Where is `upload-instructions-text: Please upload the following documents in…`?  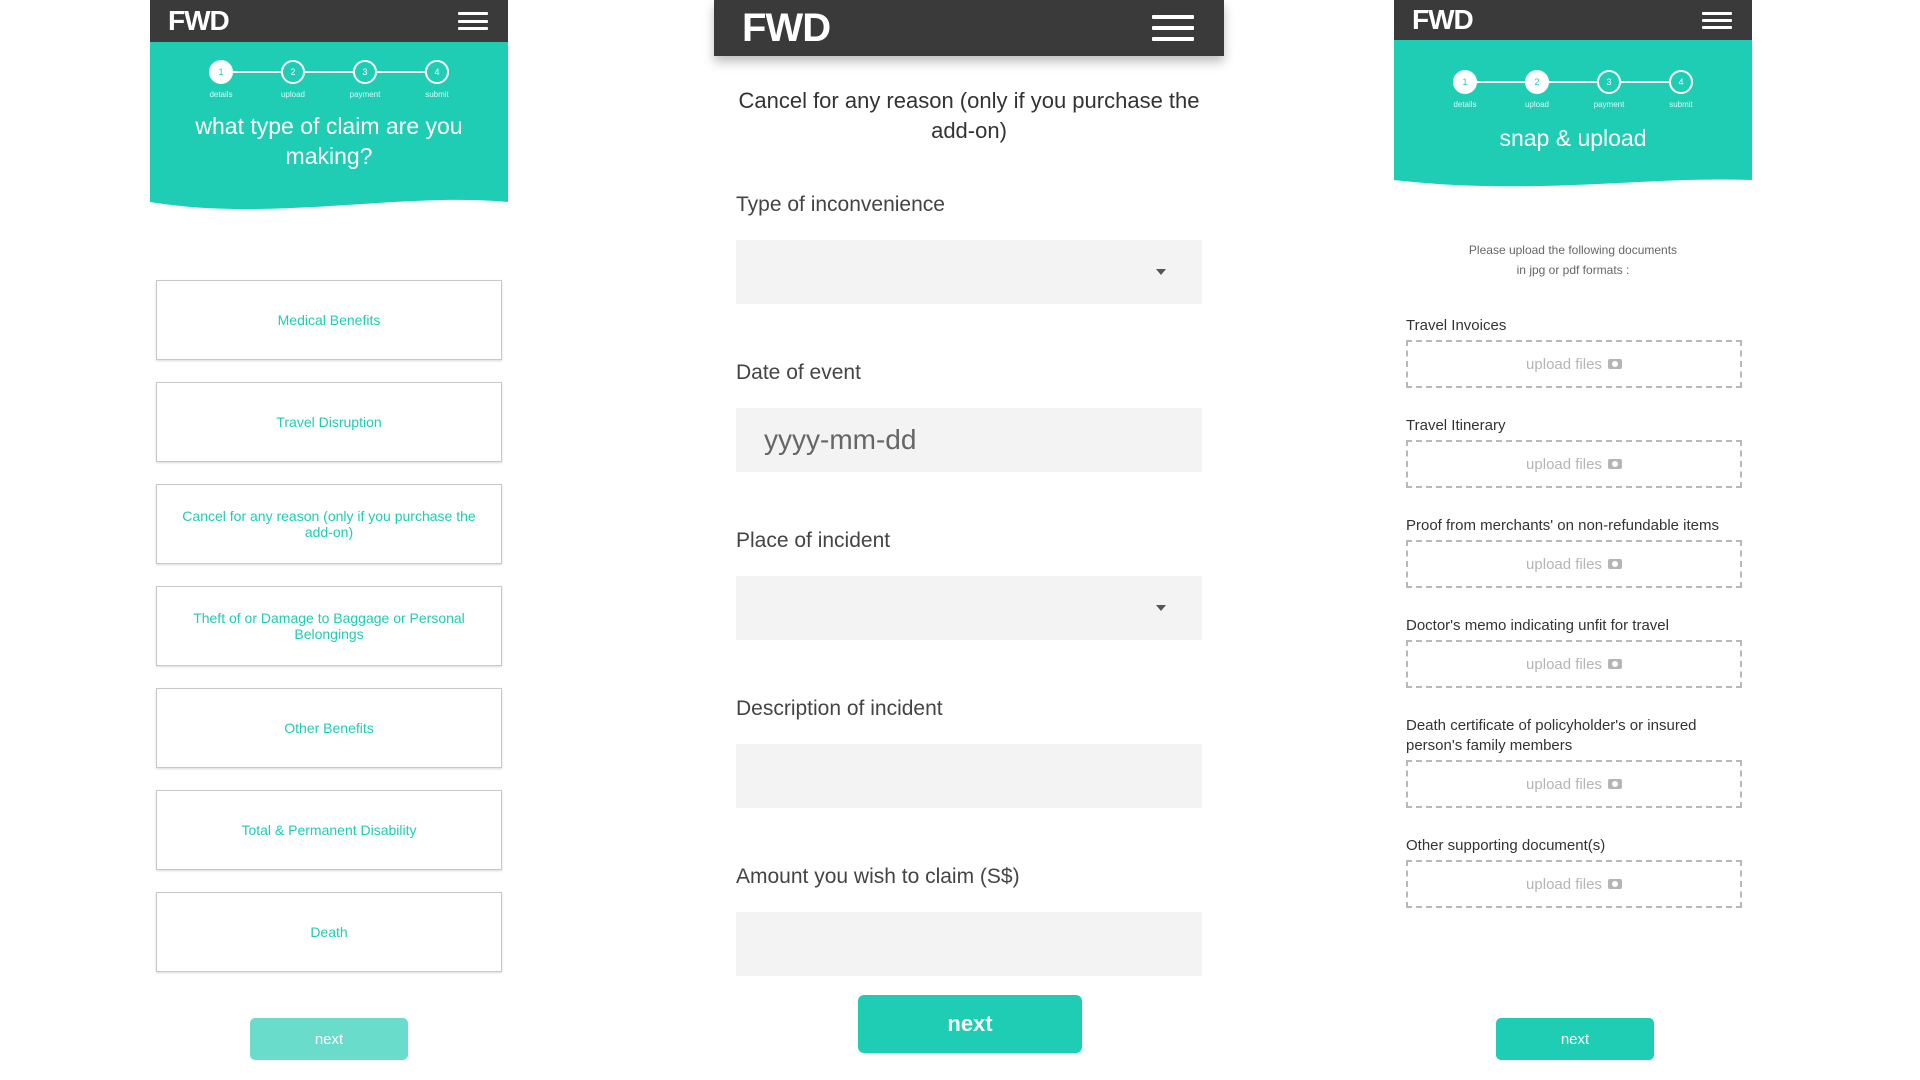
upload-instructions-text: Please upload the following documents in… is located at coordinates (1573, 260).